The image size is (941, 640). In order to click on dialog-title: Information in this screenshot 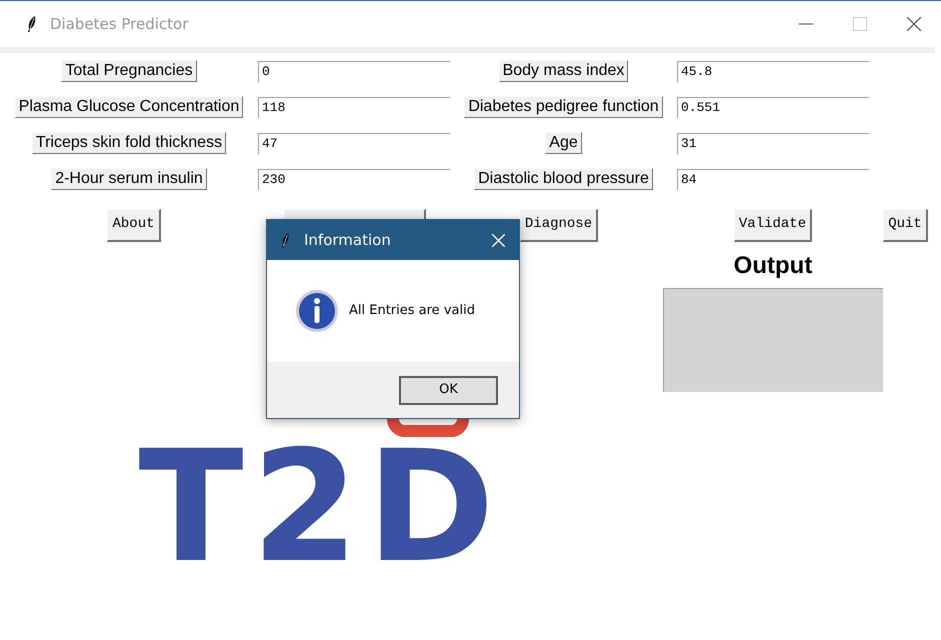, I will do `click(347, 240)`.